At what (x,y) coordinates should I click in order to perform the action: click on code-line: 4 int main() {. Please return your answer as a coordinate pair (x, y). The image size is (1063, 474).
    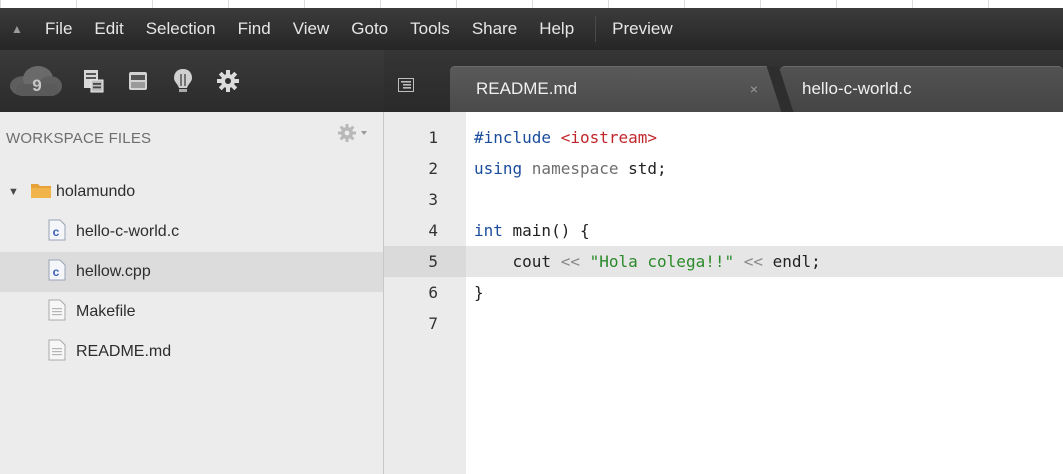
    Looking at the image, I should click on (723, 230).